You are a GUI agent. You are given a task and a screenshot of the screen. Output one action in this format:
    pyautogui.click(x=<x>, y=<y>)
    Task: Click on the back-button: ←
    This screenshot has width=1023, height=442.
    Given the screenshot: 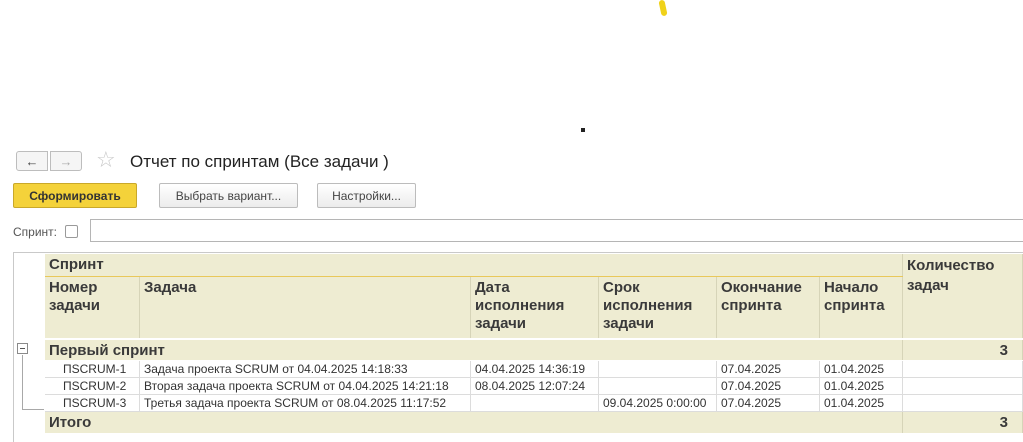 What is the action you would take?
    pyautogui.click(x=32, y=161)
    